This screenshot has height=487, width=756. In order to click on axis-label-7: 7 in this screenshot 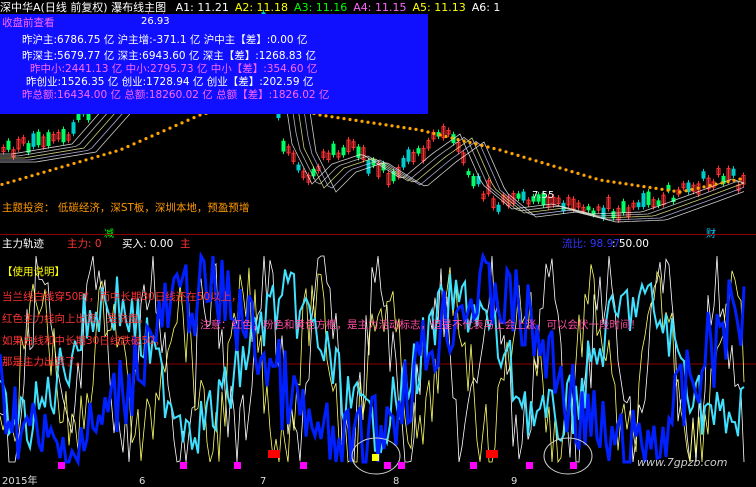, I will do `click(263, 481)`.